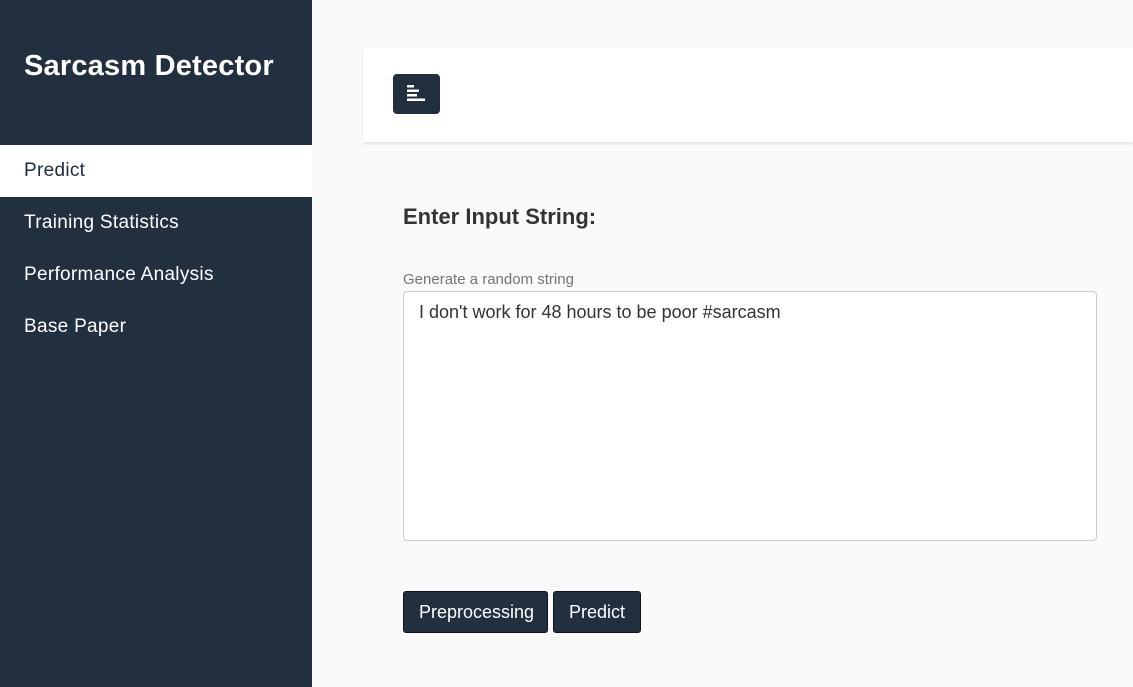  Describe the element at coordinates (748, 95) in the screenshot. I see `top-bar` at that location.